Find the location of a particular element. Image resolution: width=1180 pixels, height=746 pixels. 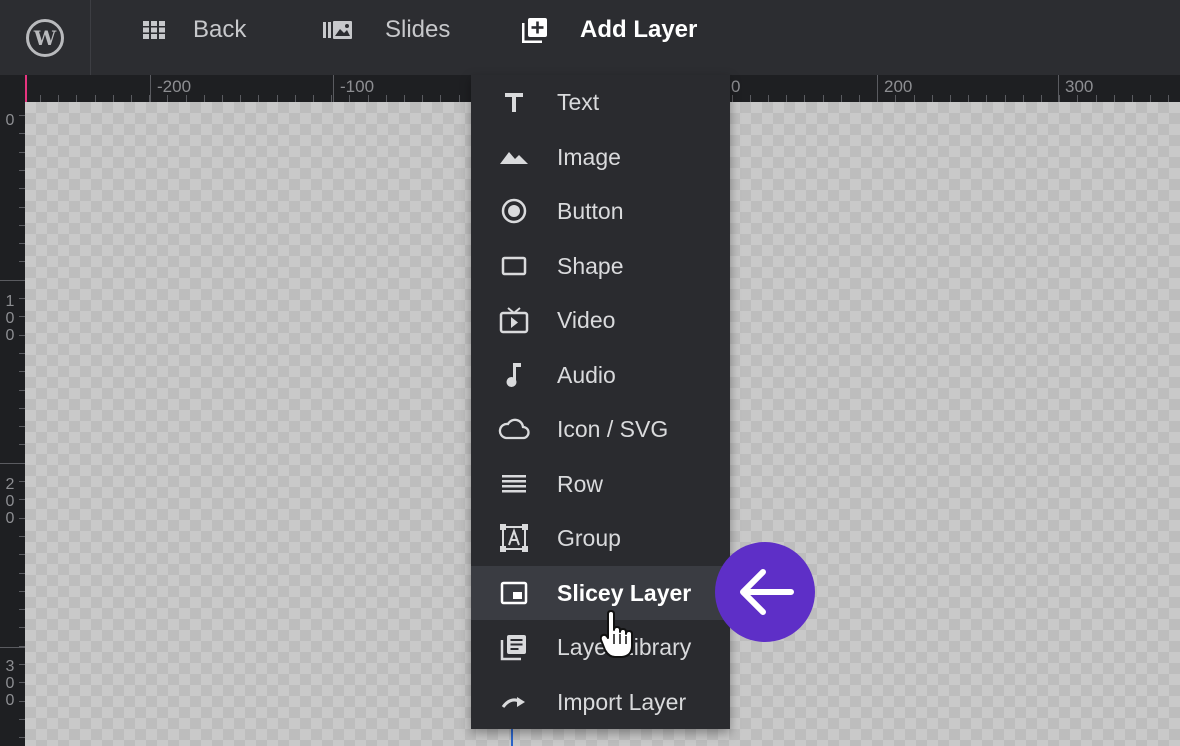

hand-pointer-cursor-icon is located at coordinates (617, 637).